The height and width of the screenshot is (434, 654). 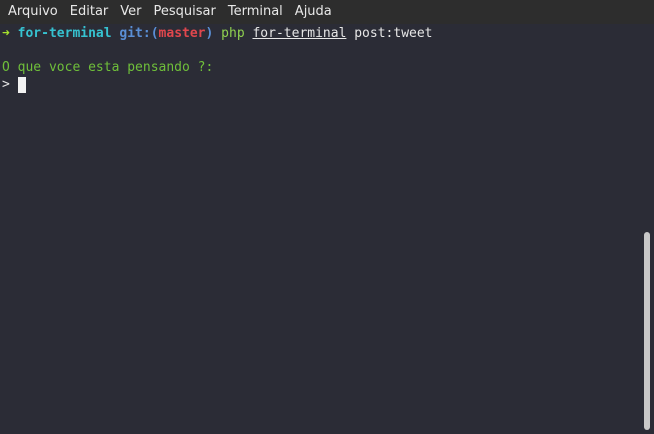 What do you see at coordinates (255, 12) in the screenshot?
I see `menu-terminal: Terminal` at bounding box center [255, 12].